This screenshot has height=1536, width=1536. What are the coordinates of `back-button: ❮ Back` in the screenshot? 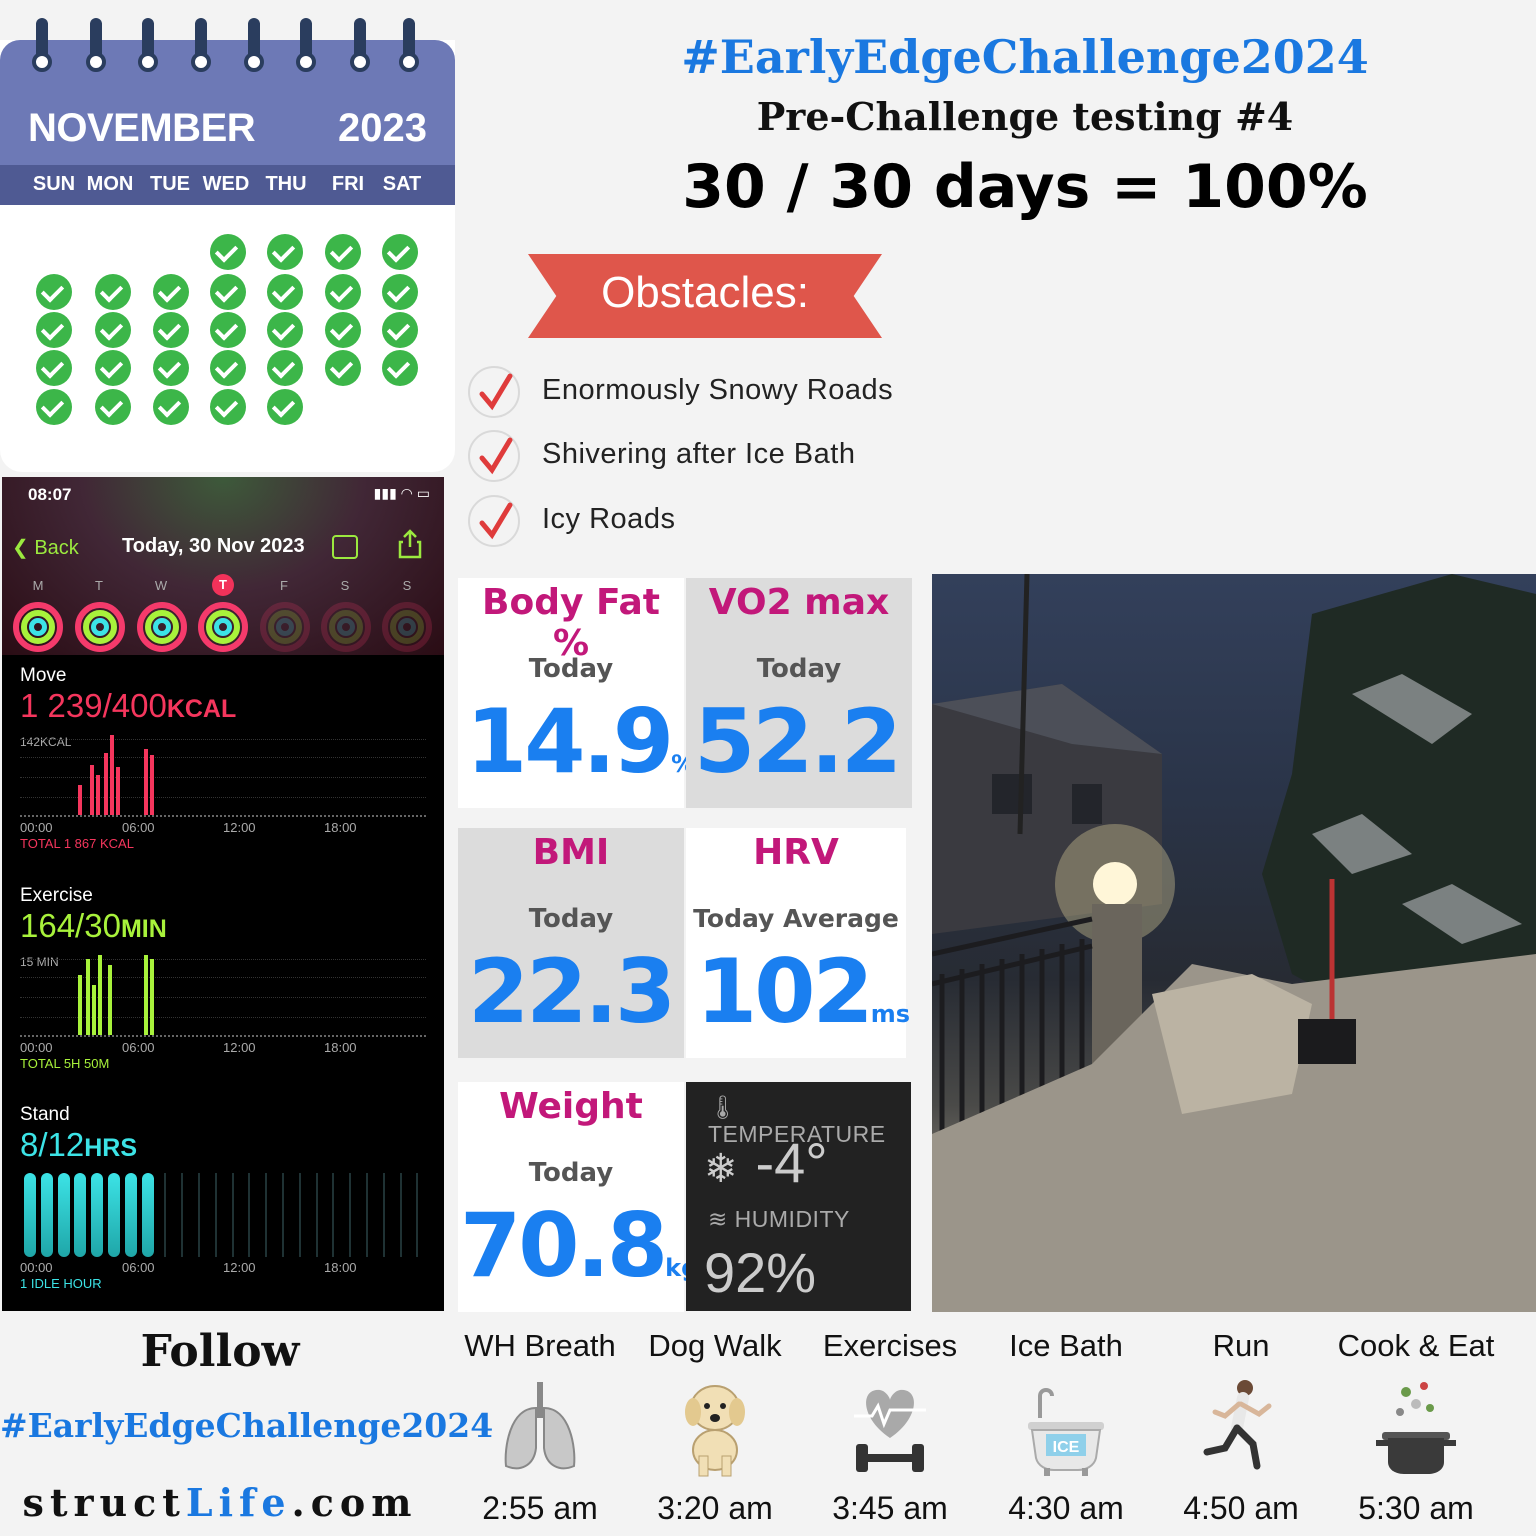 It's located at (45, 547).